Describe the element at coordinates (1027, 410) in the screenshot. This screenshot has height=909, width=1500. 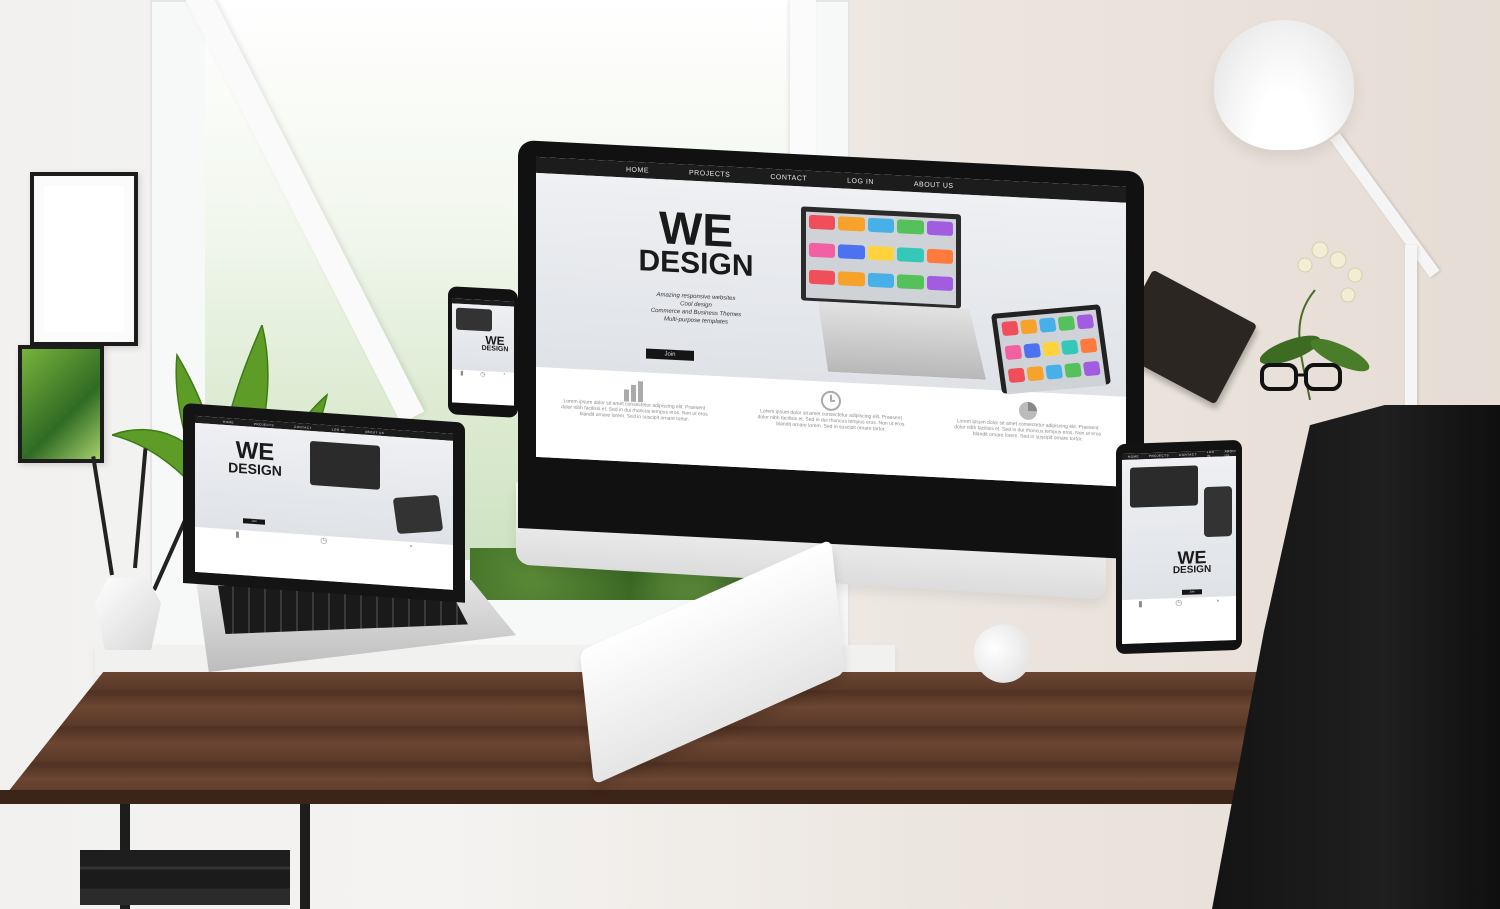
I see `pie-chart-icon` at that location.